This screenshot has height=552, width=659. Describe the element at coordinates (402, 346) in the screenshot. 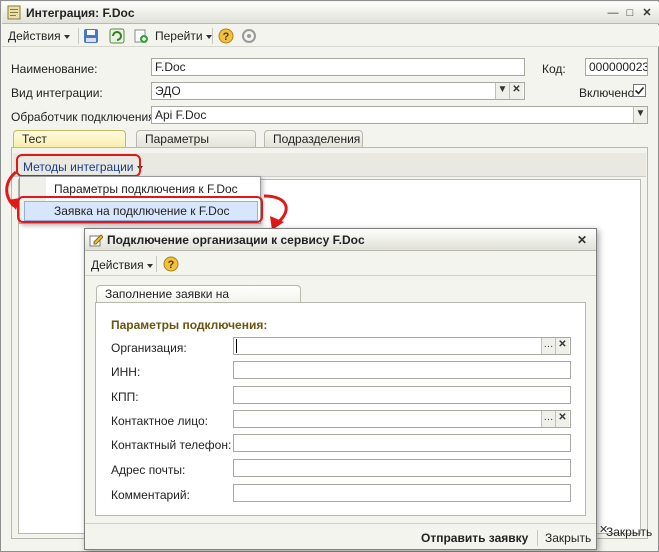

I see `organization-input` at that location.